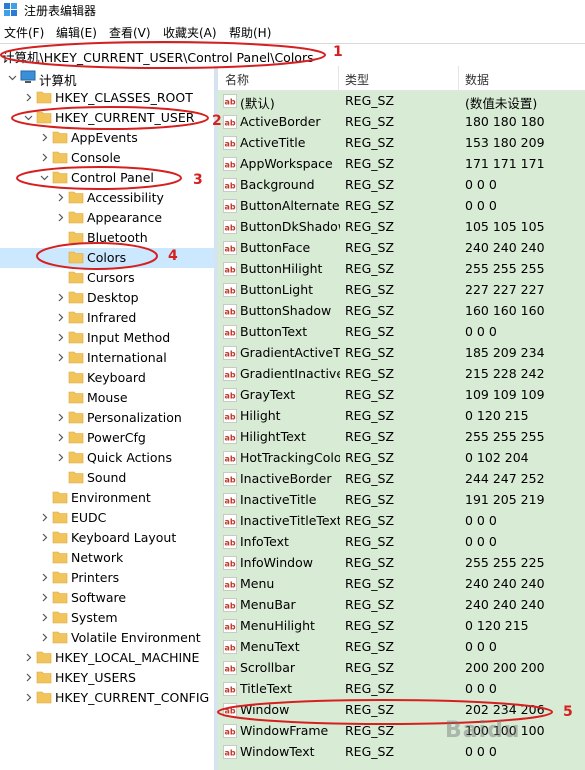  I want to click on value-row: ab MenuHilight REG_SZ 0 120 215, so click(401, 626).